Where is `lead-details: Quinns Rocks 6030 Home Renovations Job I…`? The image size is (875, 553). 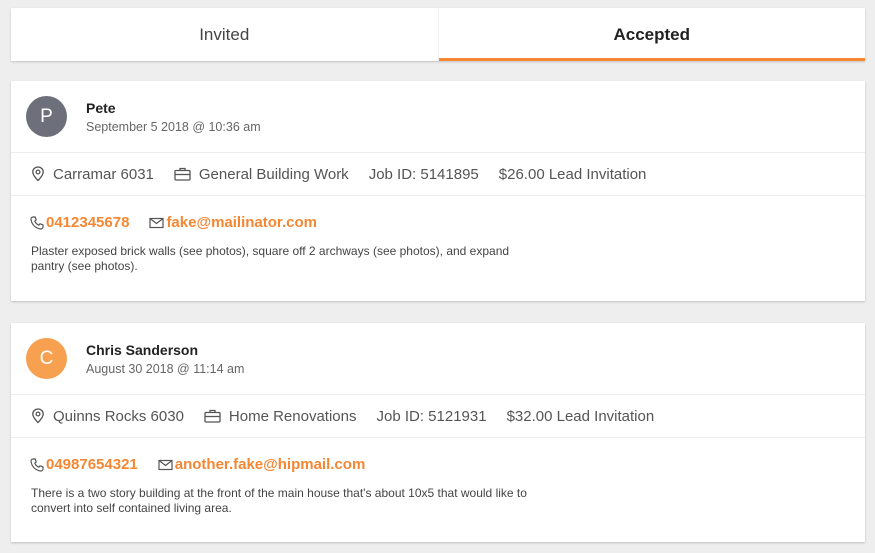 lead-details: Quinns Rocks 6030 Home Renovations Job I… is located at coordinates (438, 416).